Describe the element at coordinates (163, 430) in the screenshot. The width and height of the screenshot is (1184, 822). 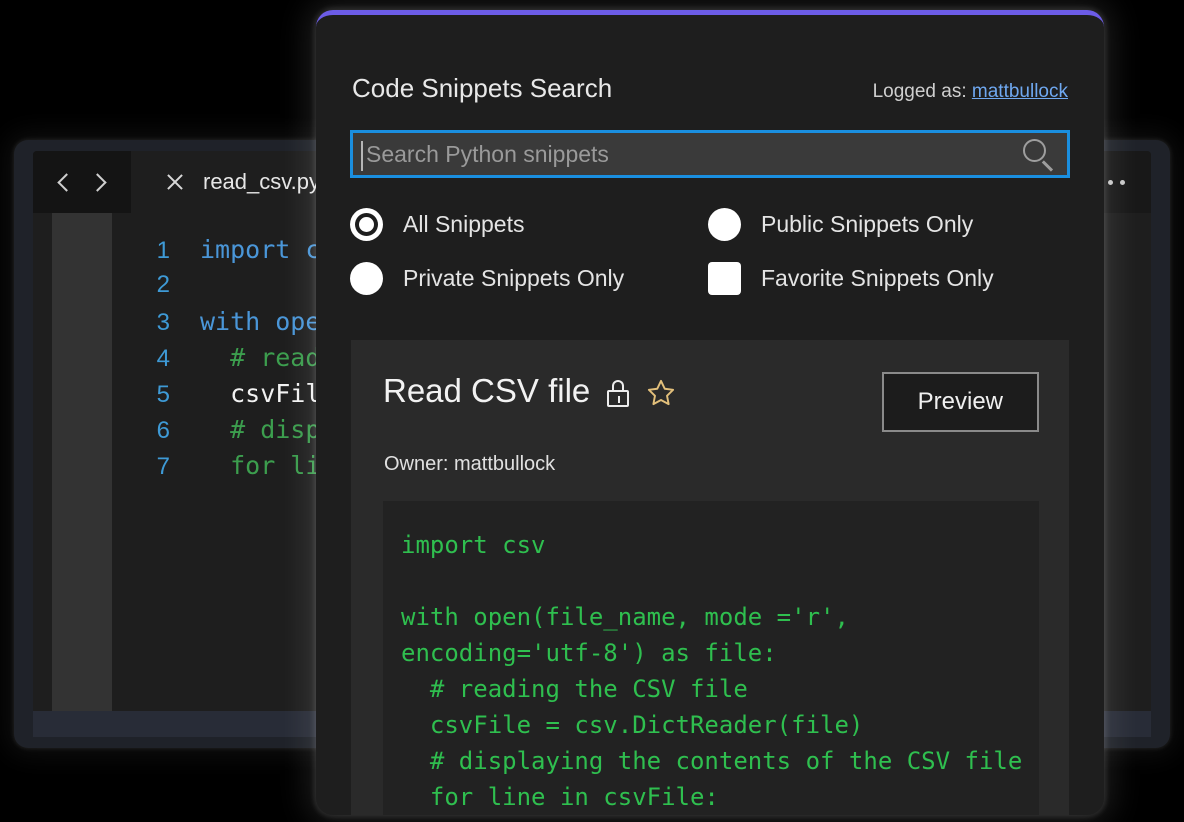
I see `line-number: 6` at that location.